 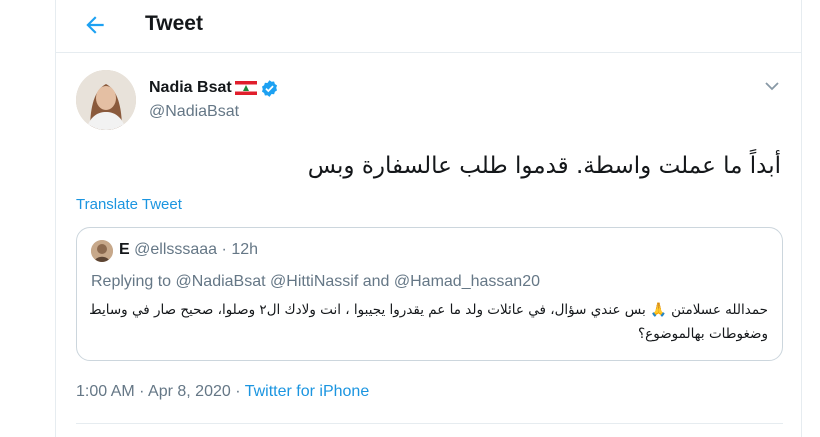 I want to click on lebanon-flag-icon, so click(x=245, y=88).